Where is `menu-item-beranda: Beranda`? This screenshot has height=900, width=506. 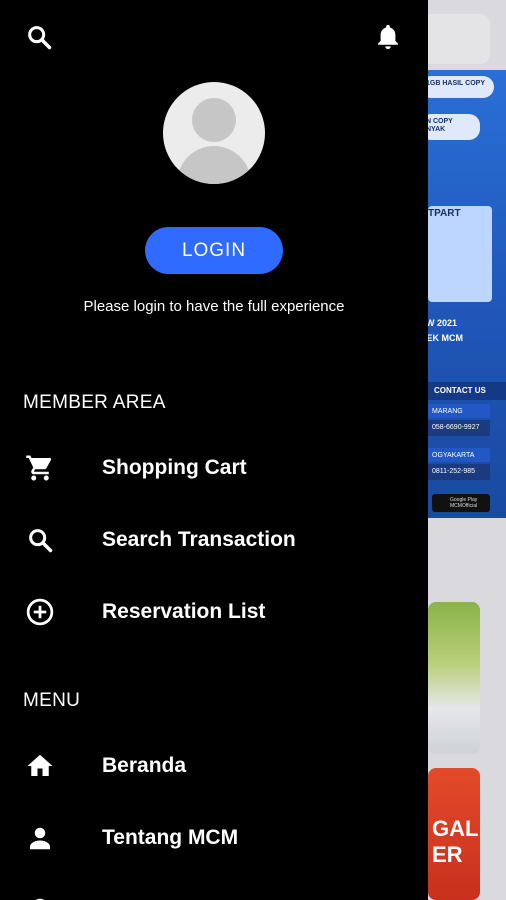
menu-item-beranda: Beranda is located at coordinates (214, 766).